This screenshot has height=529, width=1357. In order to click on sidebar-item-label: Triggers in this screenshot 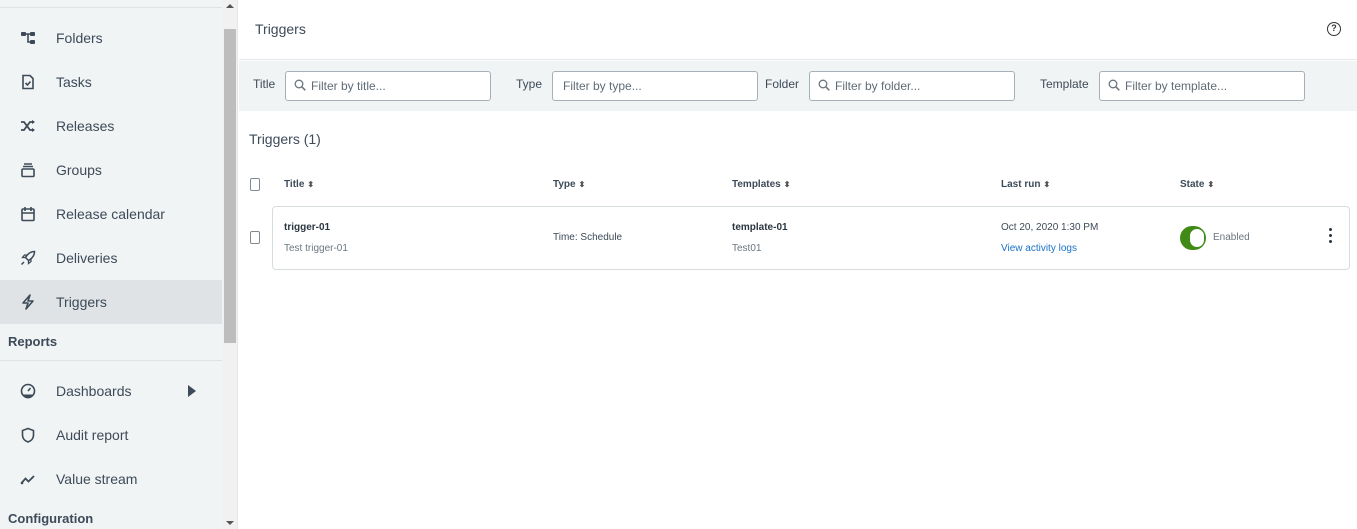, I will do `click(81, 302)`.